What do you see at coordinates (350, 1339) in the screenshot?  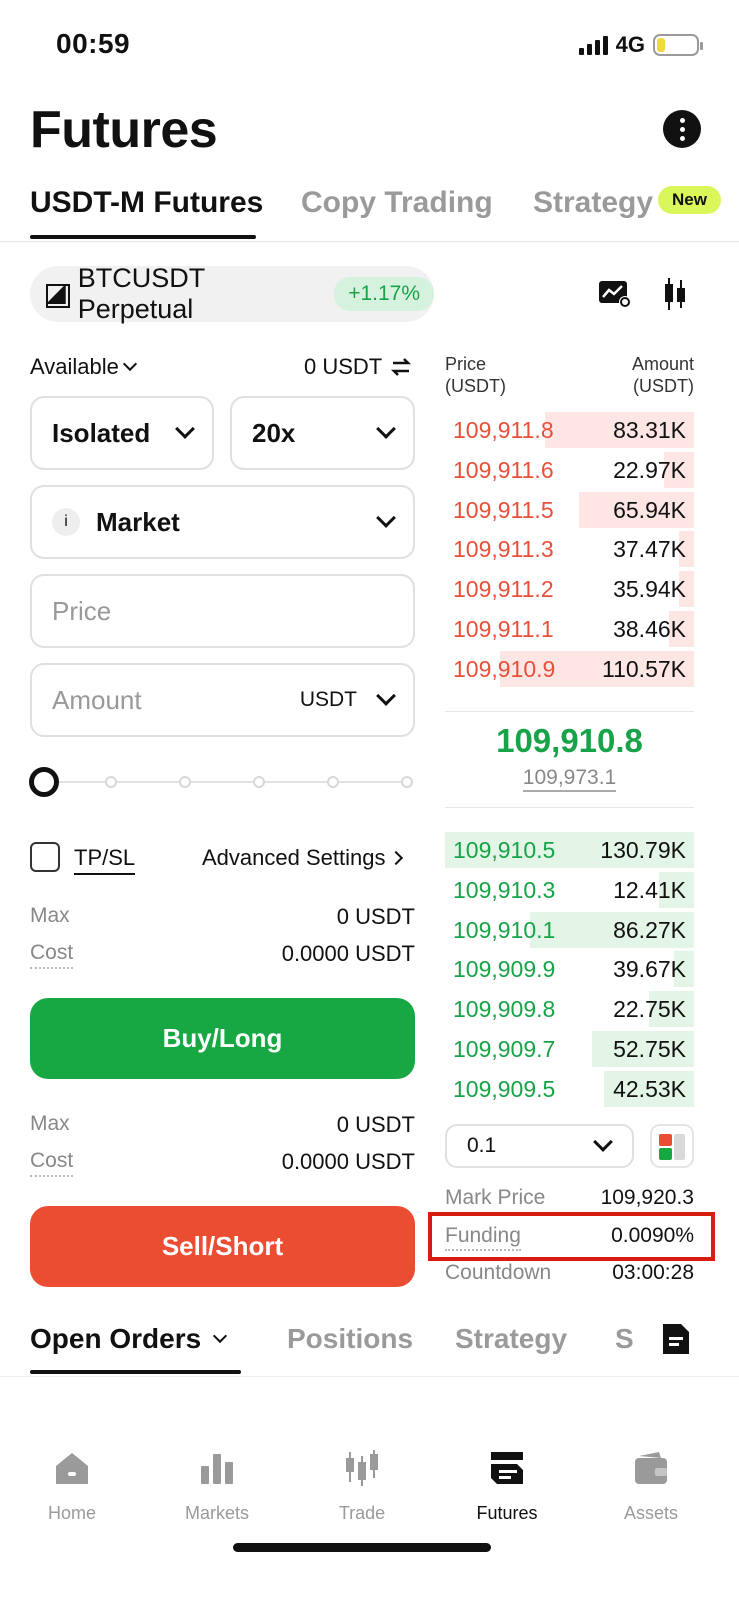 I see `tab-positions: Positions` at bounding box center [350, 1339].